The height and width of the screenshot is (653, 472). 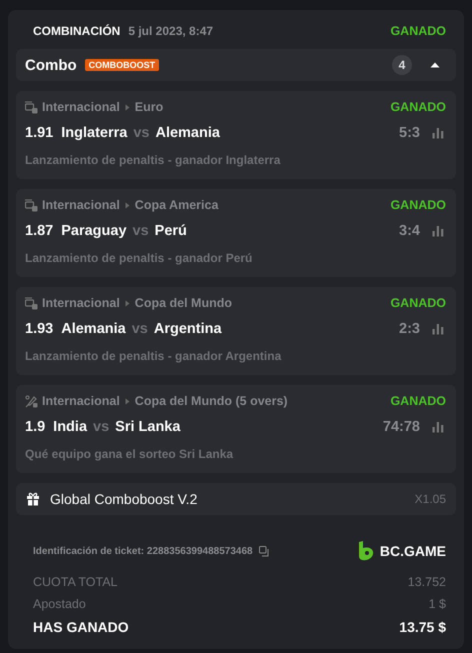 What do you see at coordinates (183, 303) in the screenshot?
I see `league-label: Copa del Mundo` at bounding box center [183, 303].